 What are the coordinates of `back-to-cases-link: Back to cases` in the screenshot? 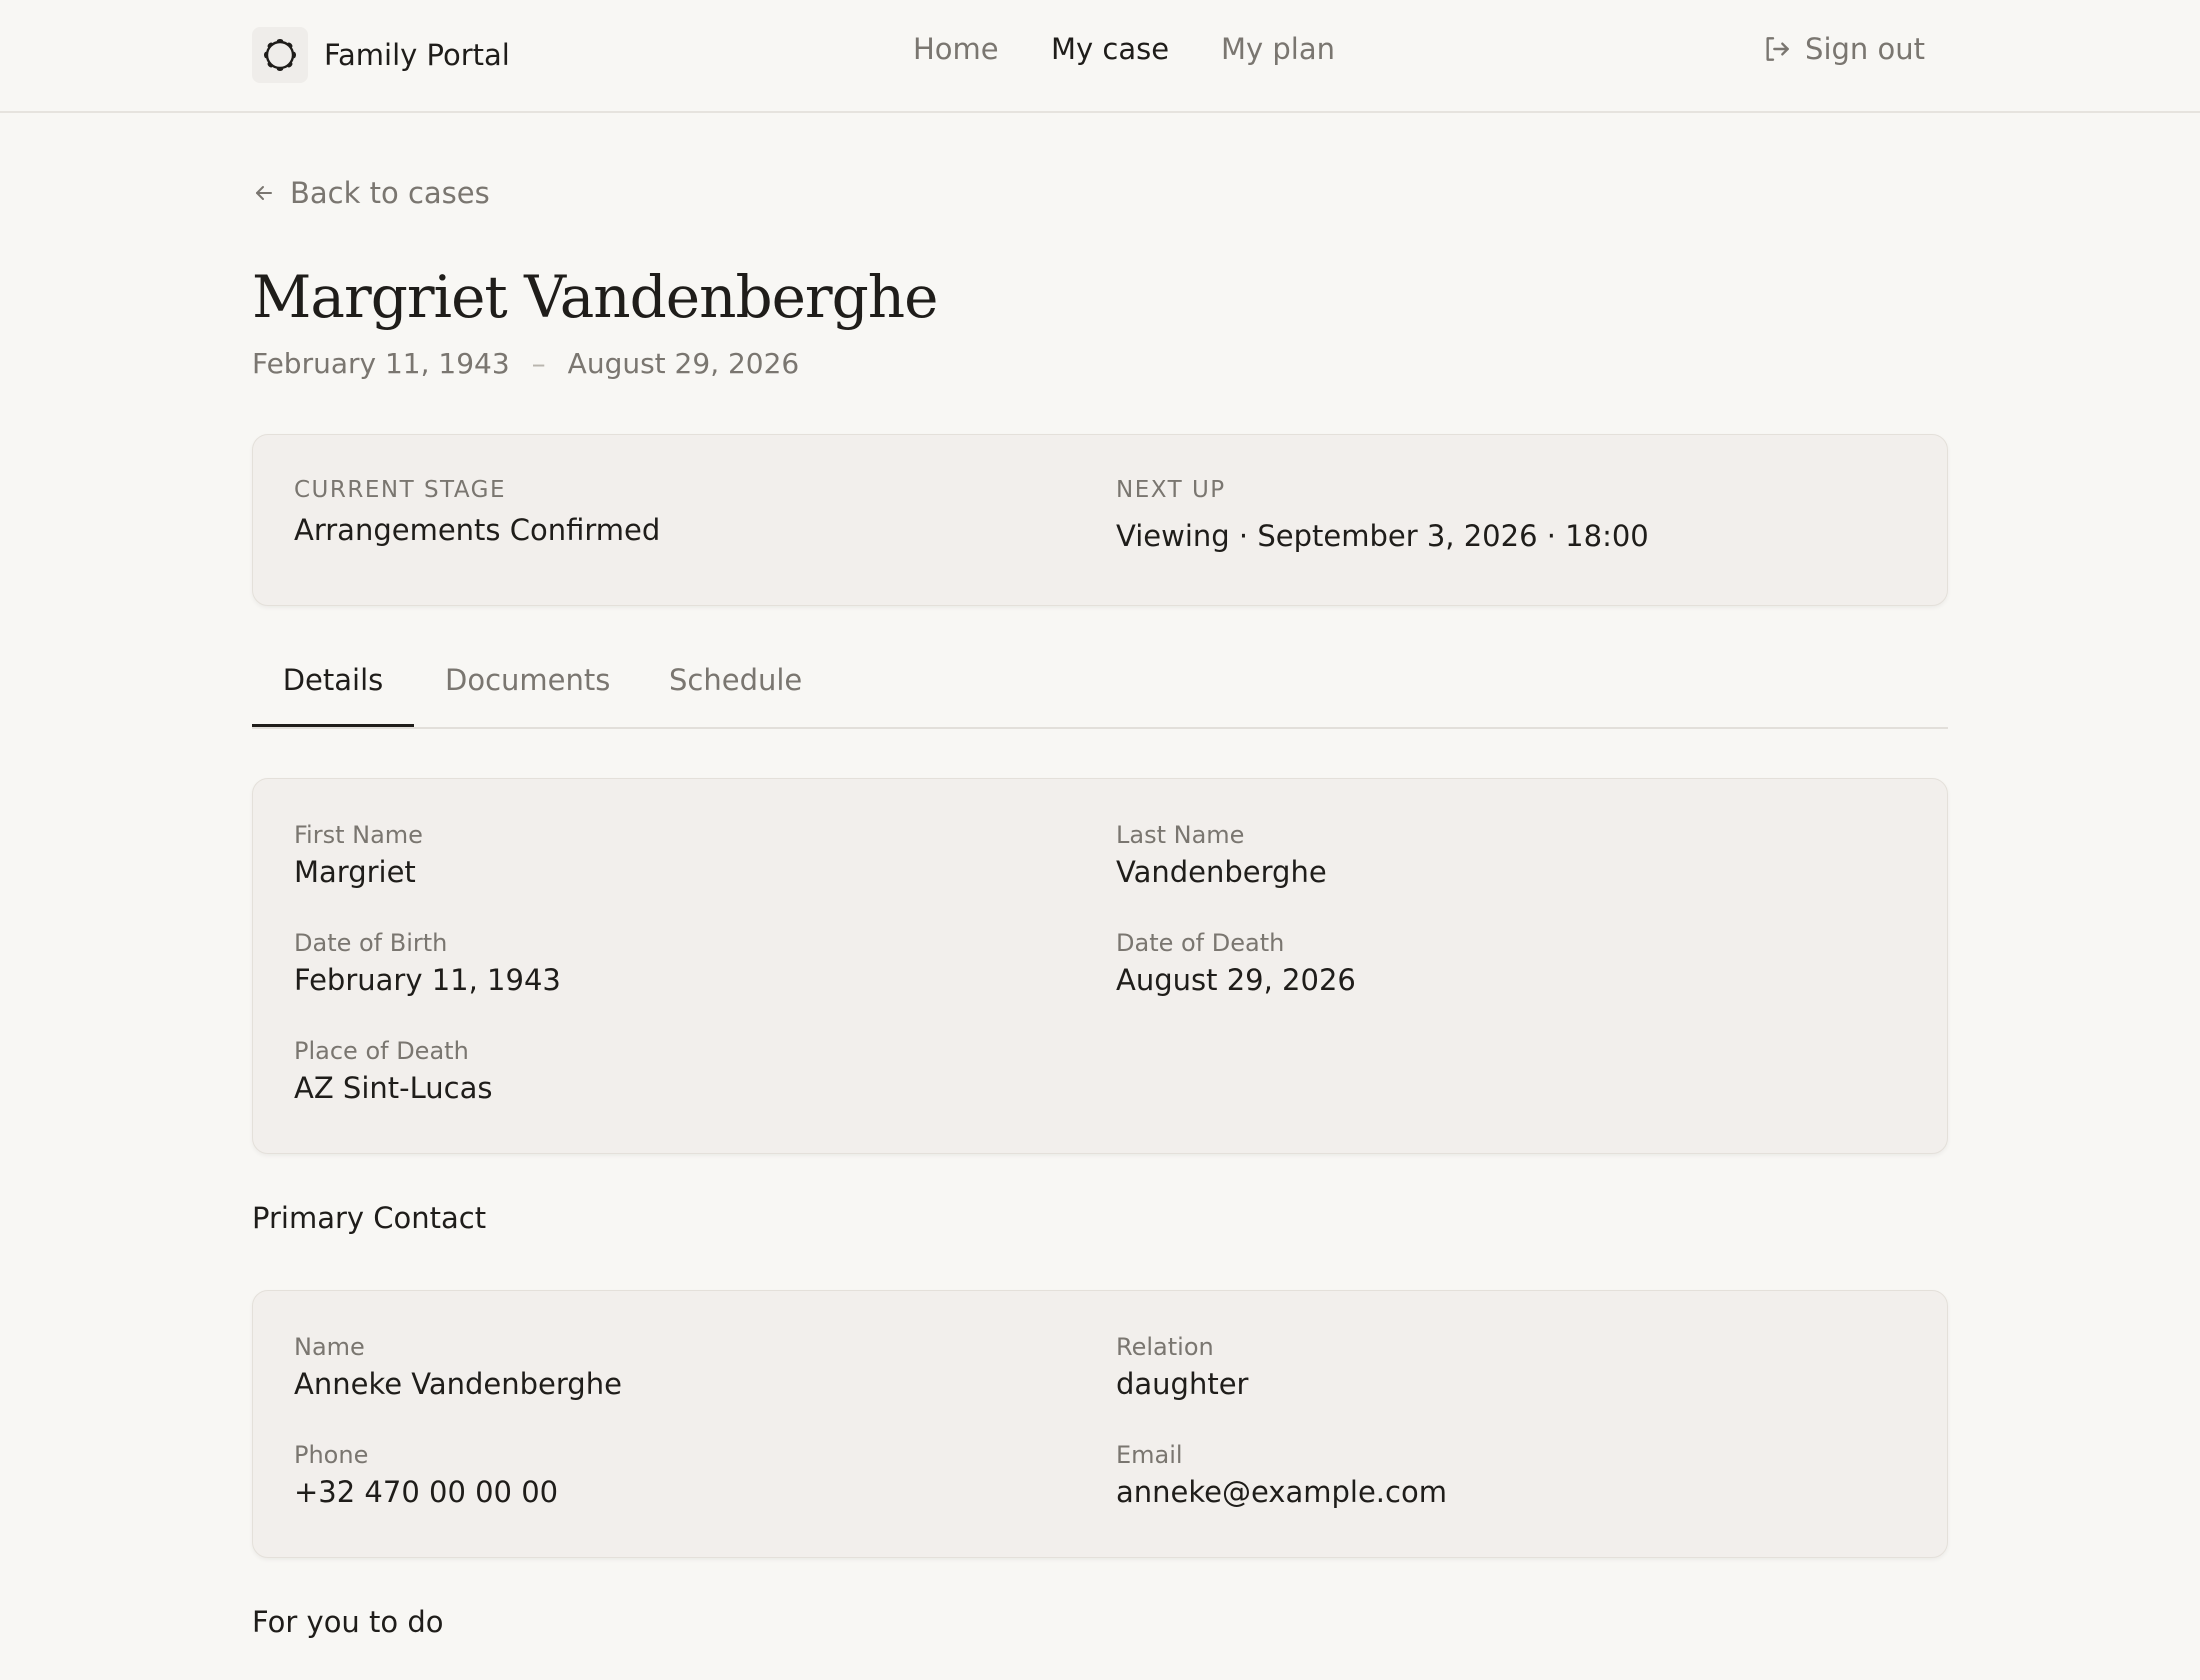 It's located at (371, 193).